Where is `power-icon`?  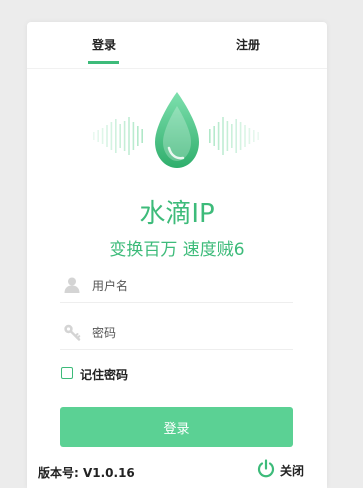 power-icon is located at coordinates (266, 468).